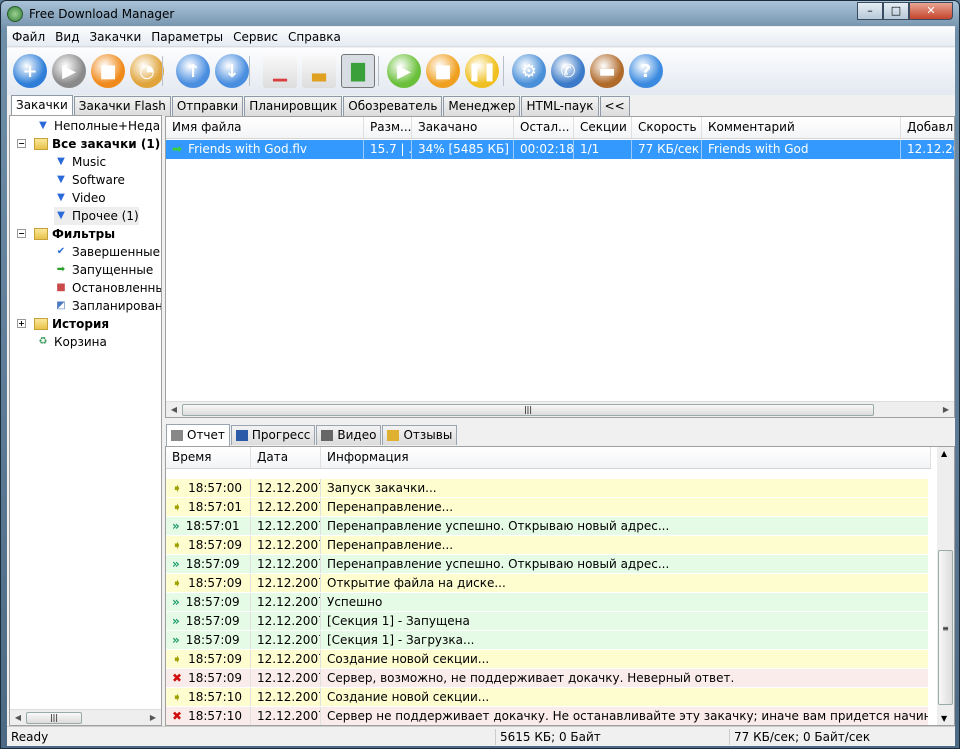 The height and width of the screenshot is (749, 960). What do you see at coordinates (177, 659) in the screenshot?
I see `info-arrow-icon: ➧` at bounding box center [177, 659].